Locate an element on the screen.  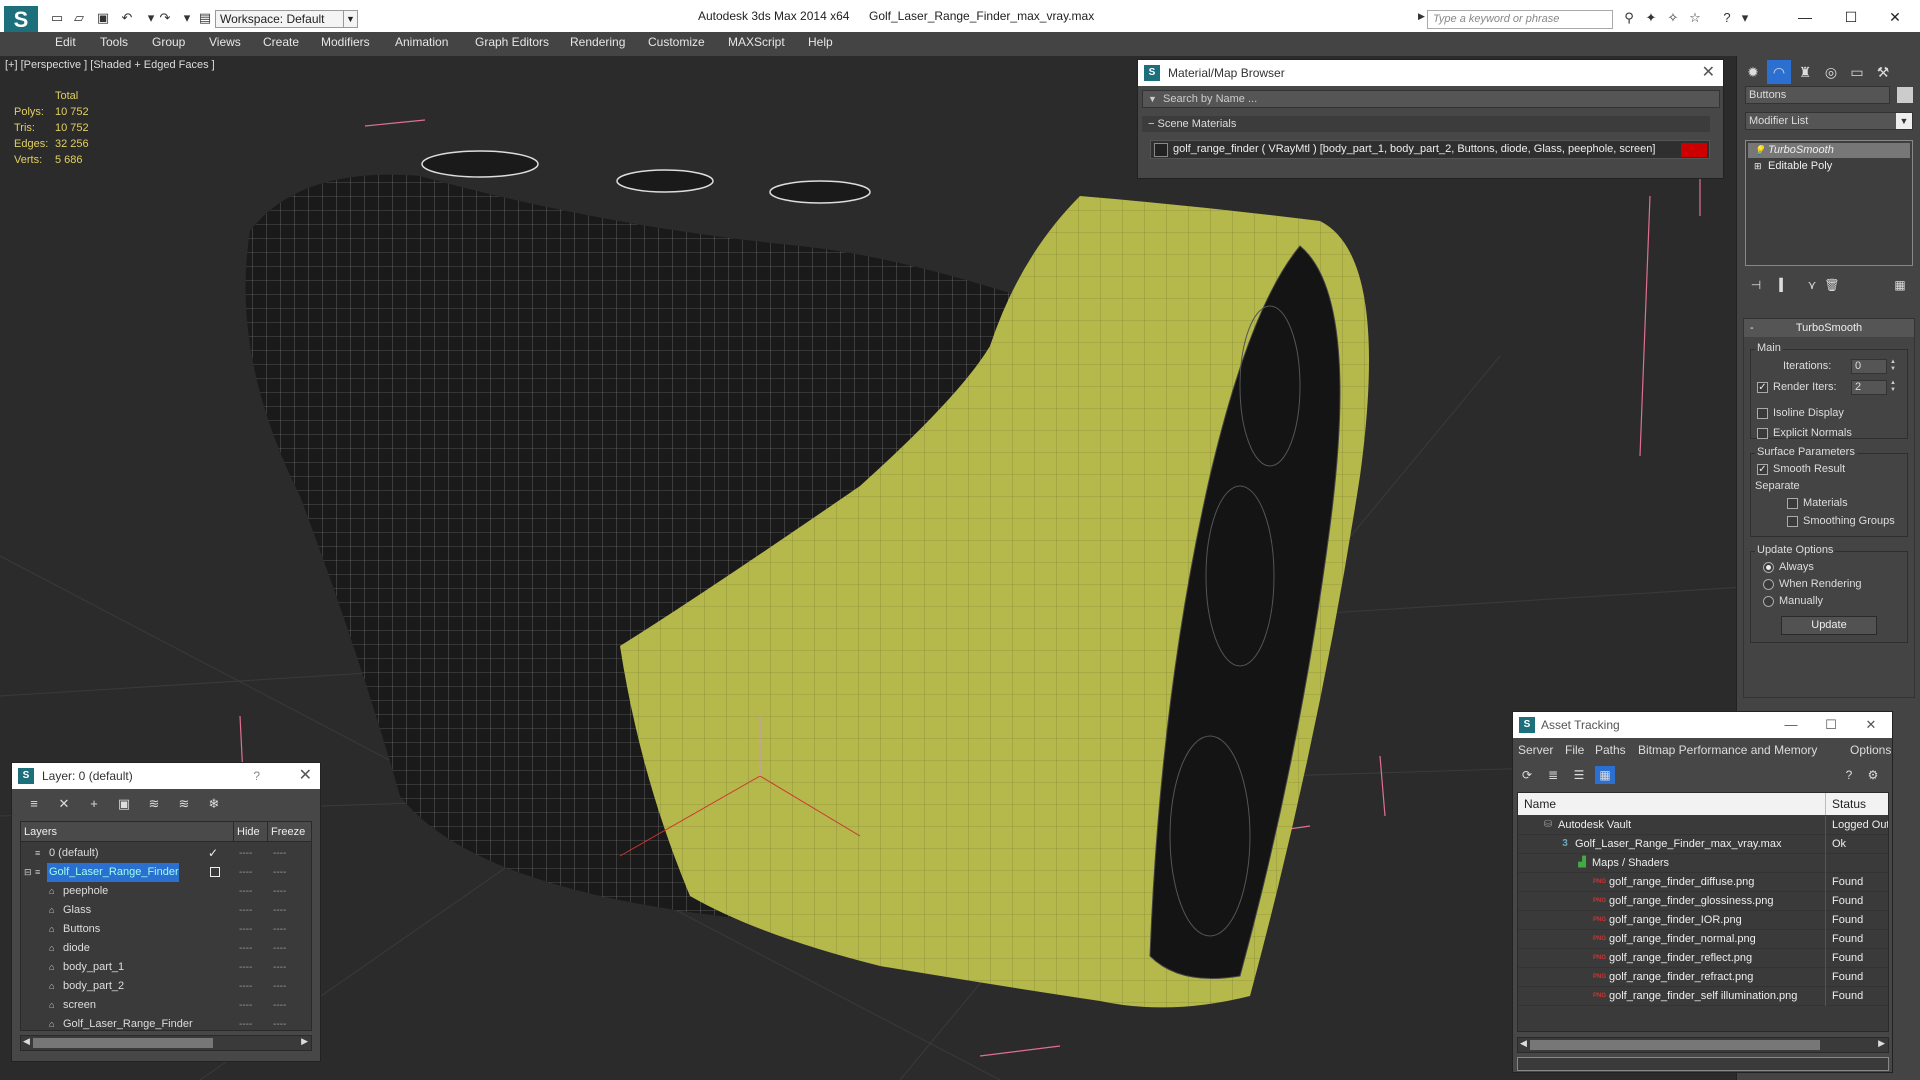
redo-icon: ↷ is located at coordinates (165, 18).